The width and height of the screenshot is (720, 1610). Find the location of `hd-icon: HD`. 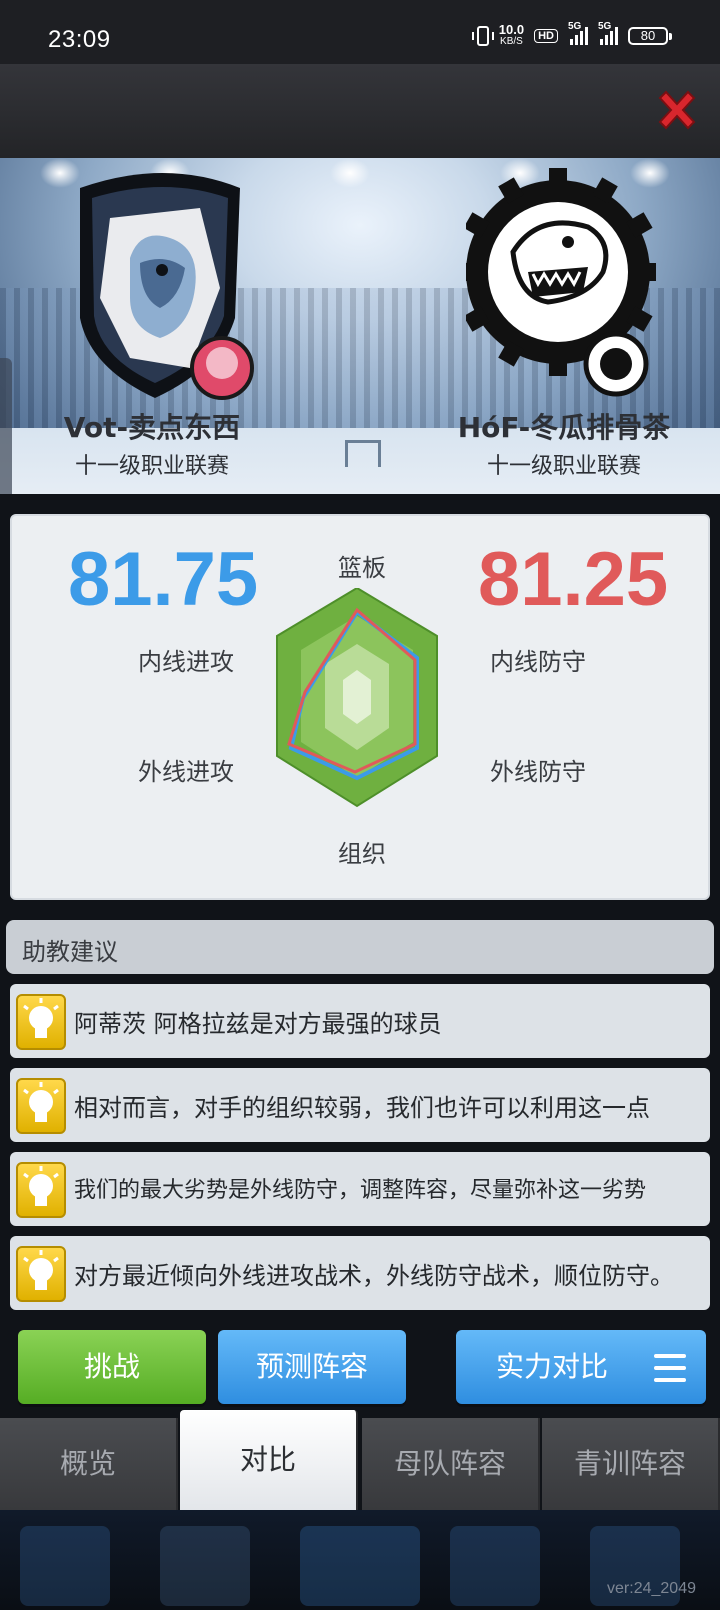

hd-icon: HD is located at coordinates (546, 36).